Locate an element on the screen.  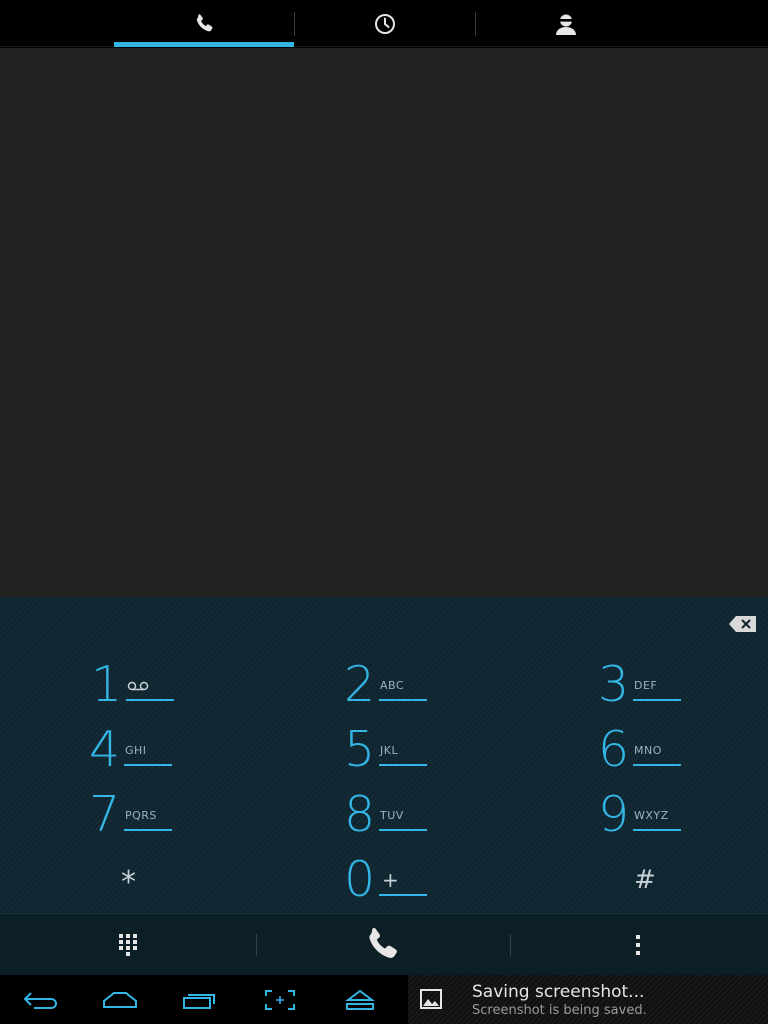
dial-key-digit: 0 is located at coordinates (360, 879).